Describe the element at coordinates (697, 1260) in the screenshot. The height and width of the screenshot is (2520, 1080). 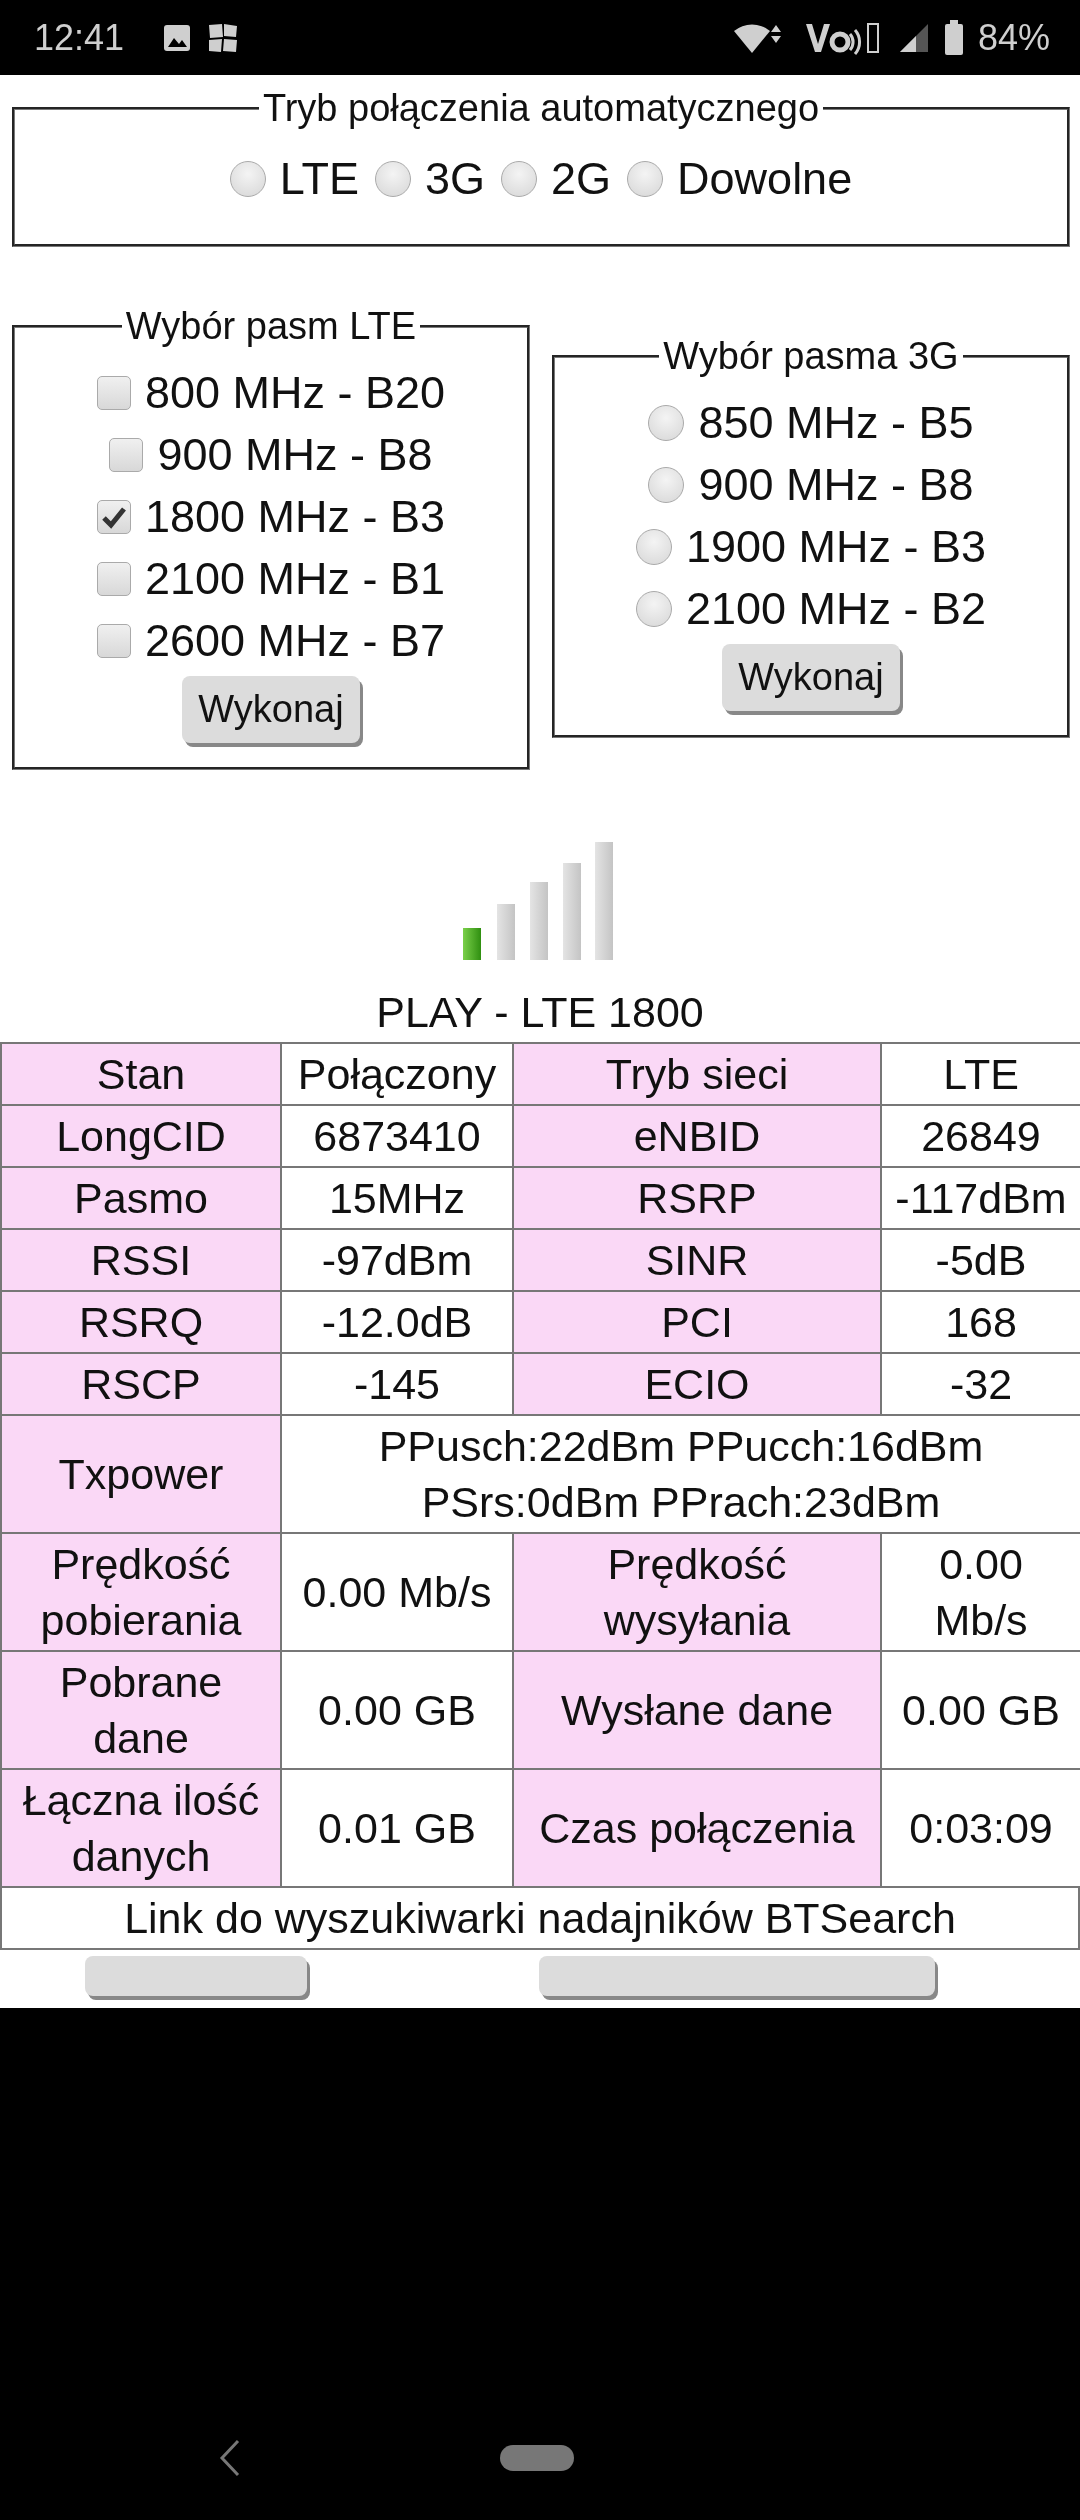
I see `field-label: SINR` at that location.